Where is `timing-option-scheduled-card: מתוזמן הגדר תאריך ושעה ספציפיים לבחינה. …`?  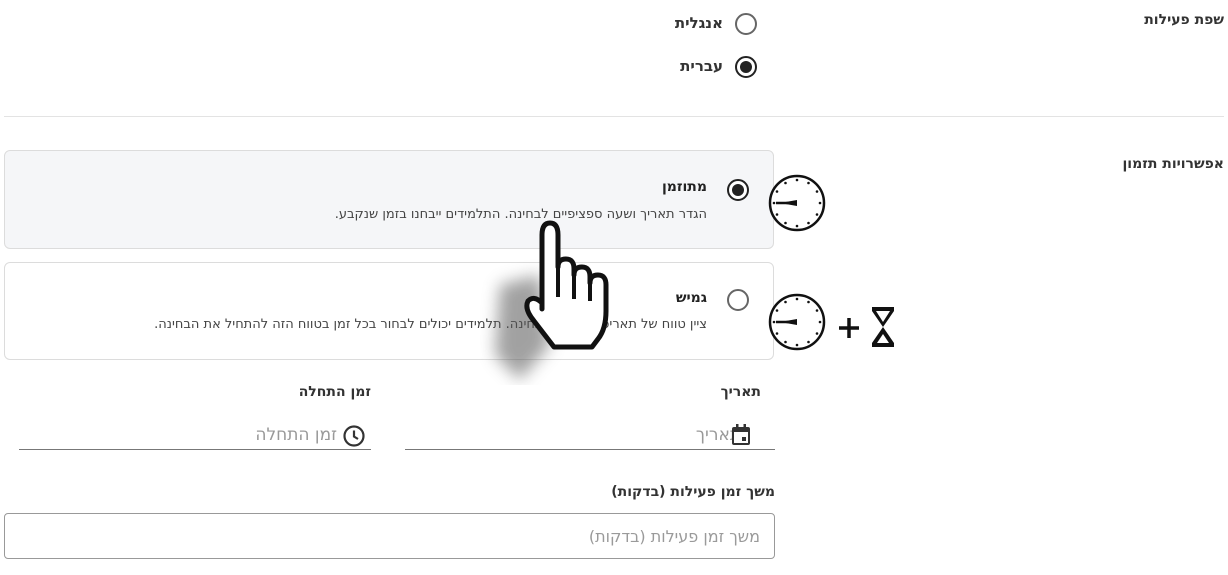 timing-option-scheduled-card: מתוזמן הגדר תאריך ושעה ספציפיים לבחינה. … is located at coordinates (389, 199).